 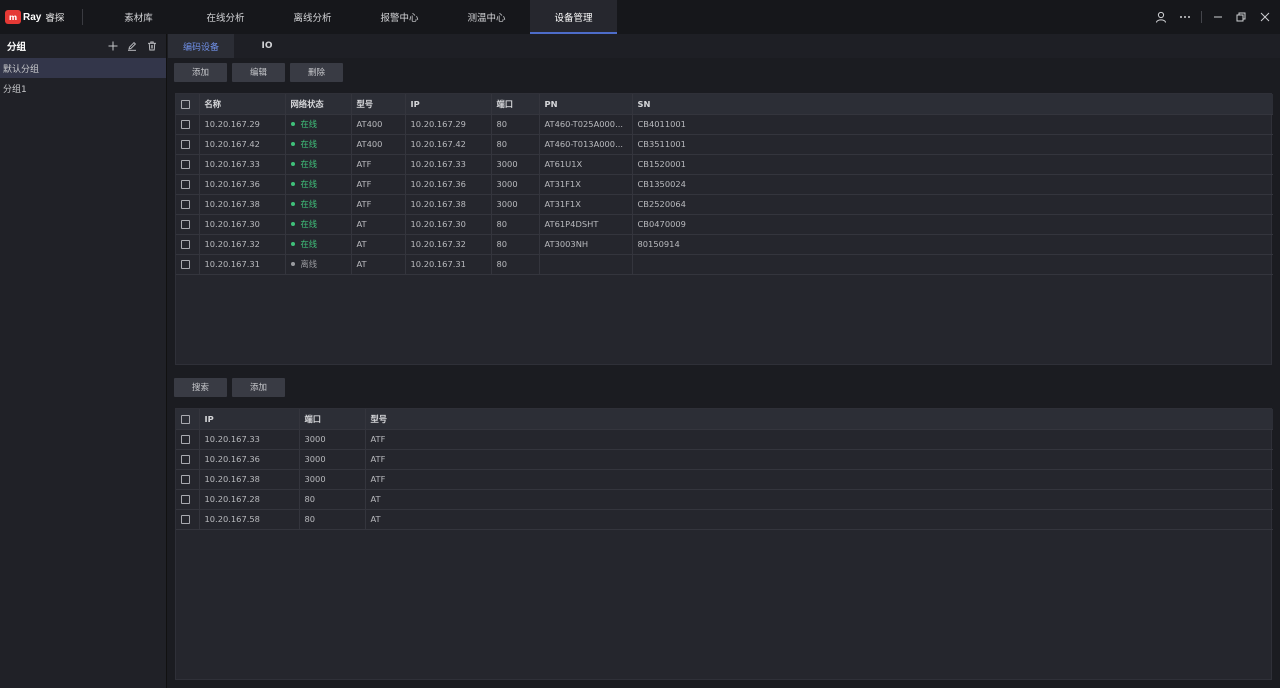 What do you see at coordinates (399, 17) in the screenshot?
I see `nav-alarm-center: 报警中心` at bounding box center [399, 17].